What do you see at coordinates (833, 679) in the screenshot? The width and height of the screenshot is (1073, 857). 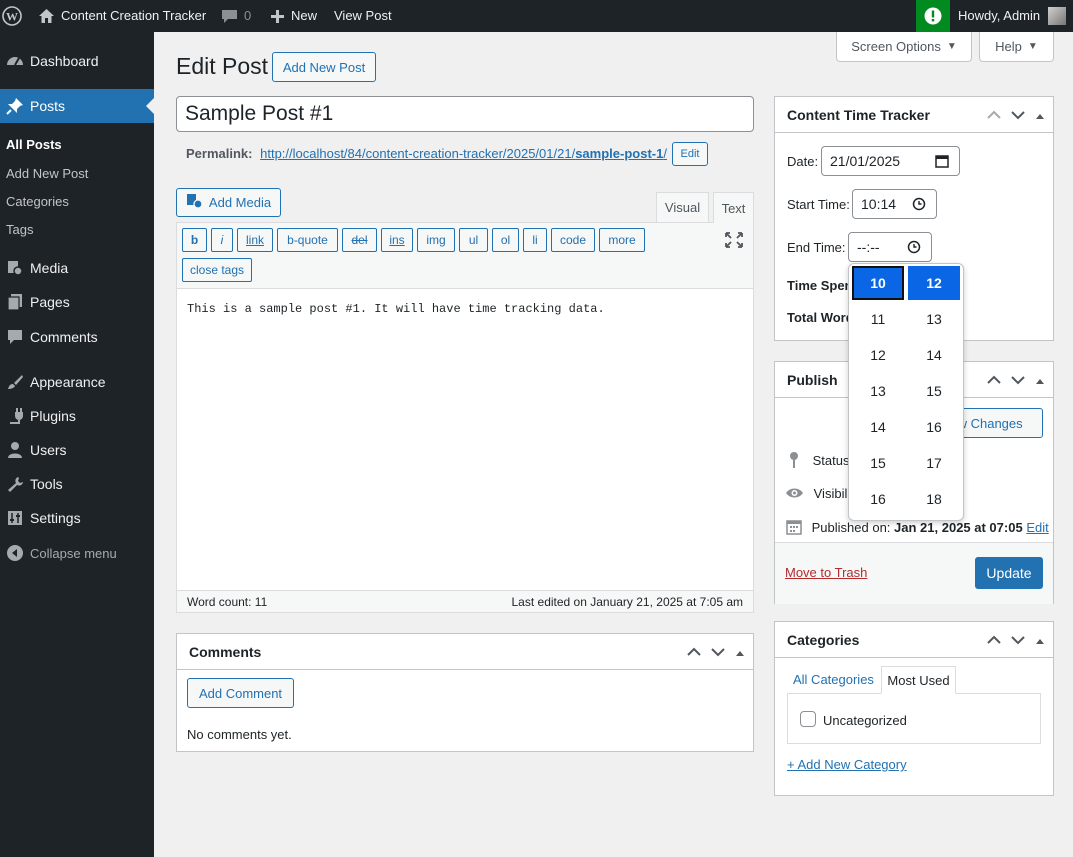 I see `tab-all-categories: All Categories` at bounding box center [833, 679].